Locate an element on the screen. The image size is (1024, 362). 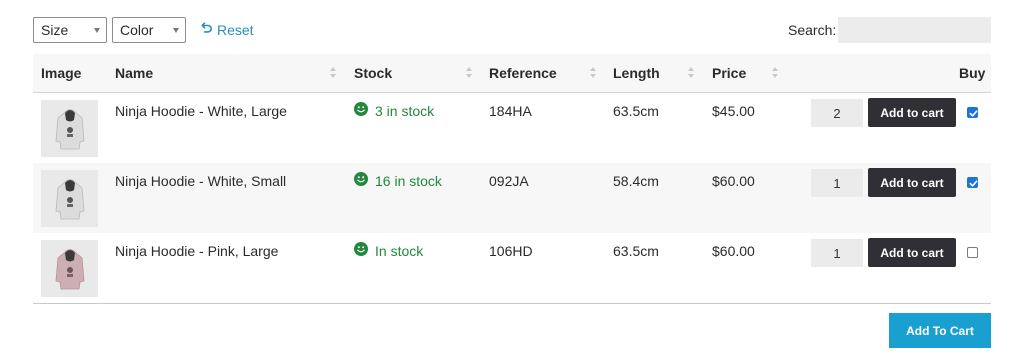
product-reference: 106HD is located at coordinates (511, 251).